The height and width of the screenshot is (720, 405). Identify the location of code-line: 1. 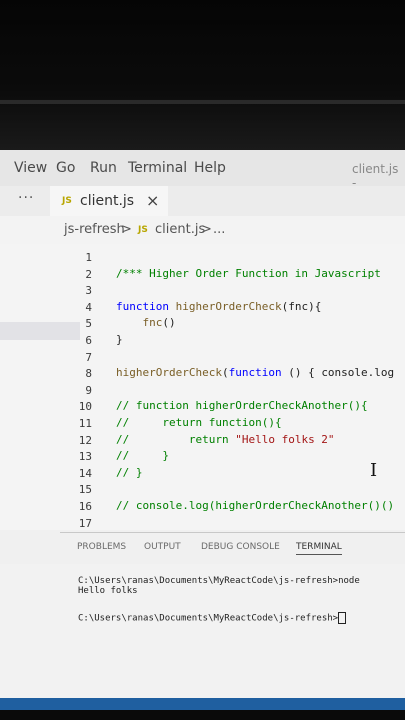
(202, 258).